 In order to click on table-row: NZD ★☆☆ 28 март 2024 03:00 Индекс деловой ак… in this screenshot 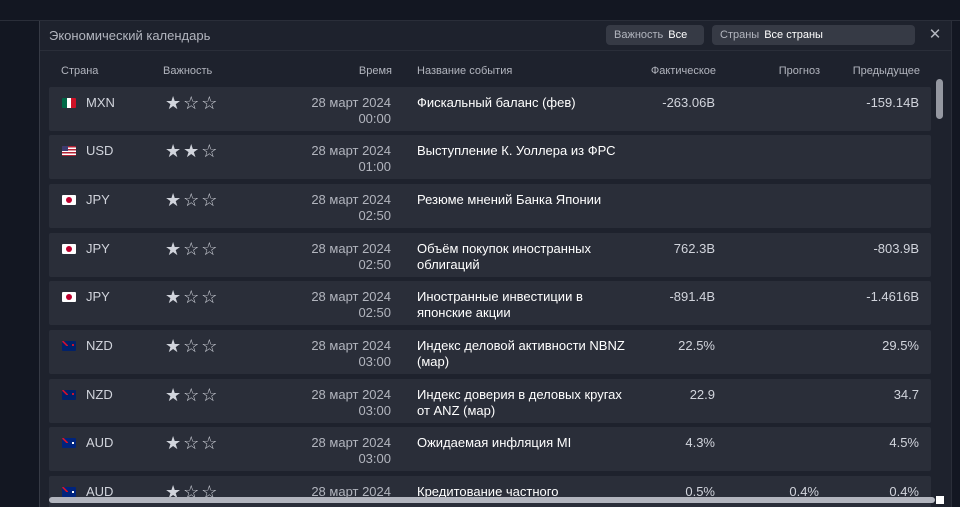, I will do `click(490, 352)`.